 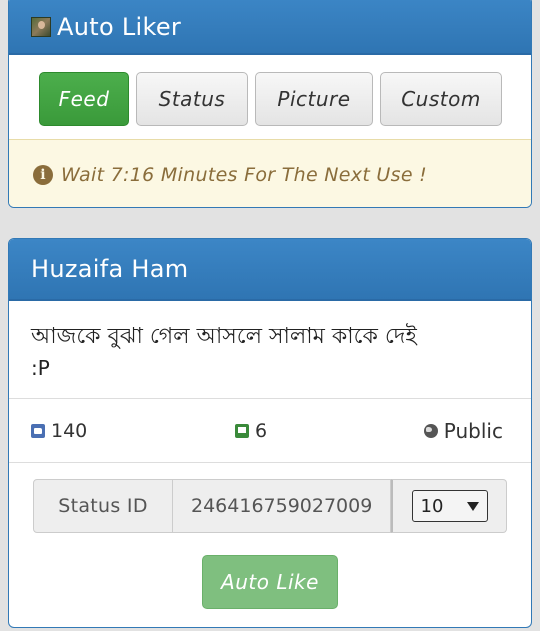 I want to click on comments-stat: 6, so click(x=251, y=431).